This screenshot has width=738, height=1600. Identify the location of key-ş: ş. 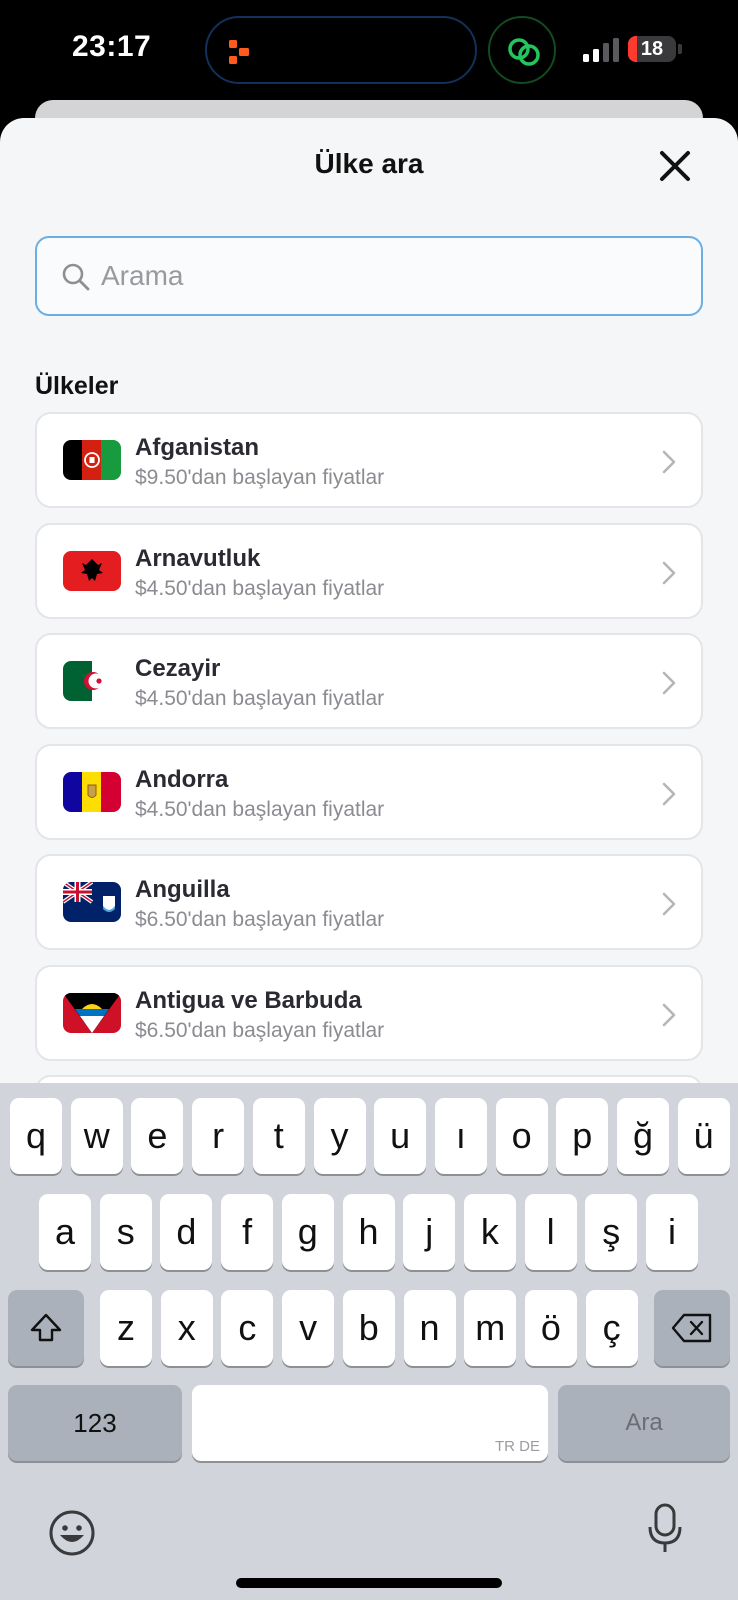
(611, 1232).